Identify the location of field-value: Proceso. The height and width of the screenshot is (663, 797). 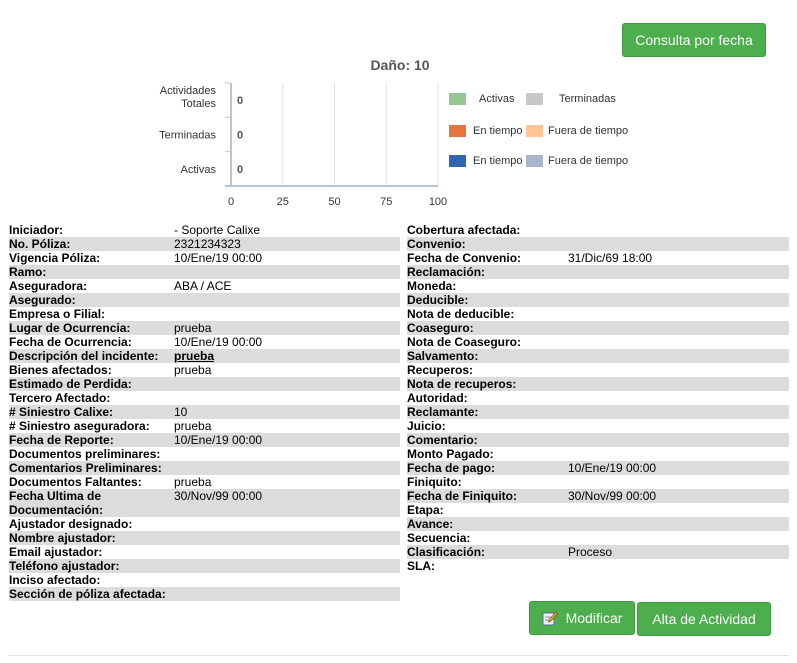
(590, 552).